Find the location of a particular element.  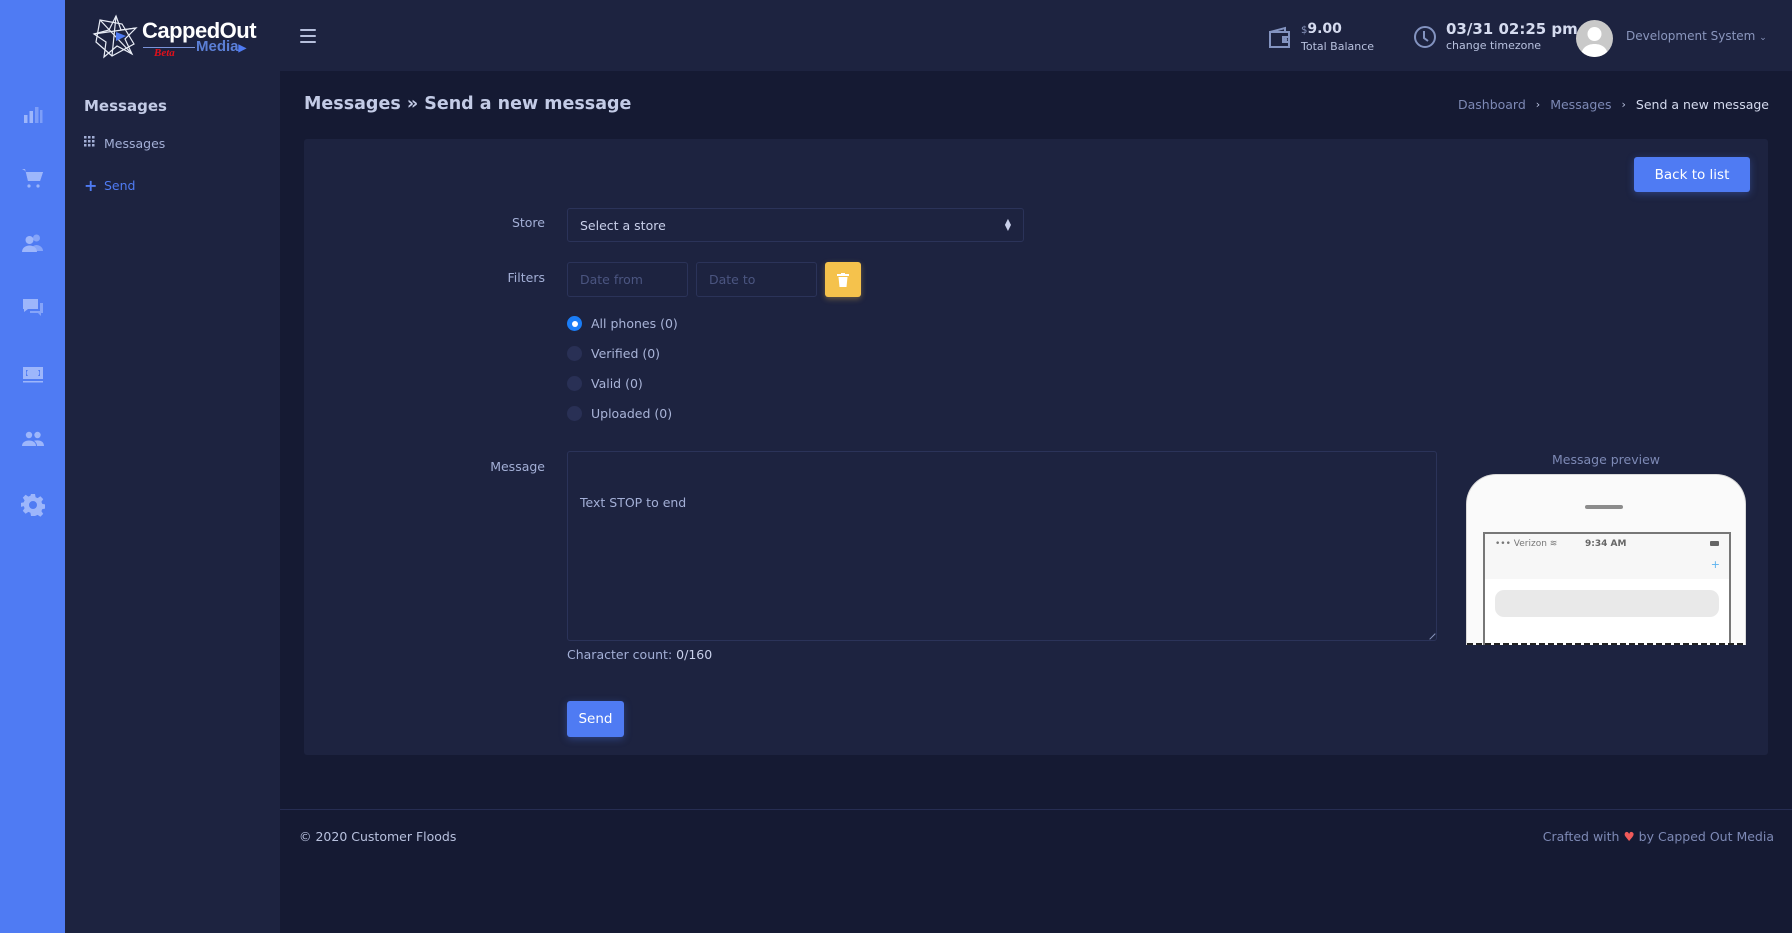

date-to-placeholder: Date to is located at coordinates (732, 279).